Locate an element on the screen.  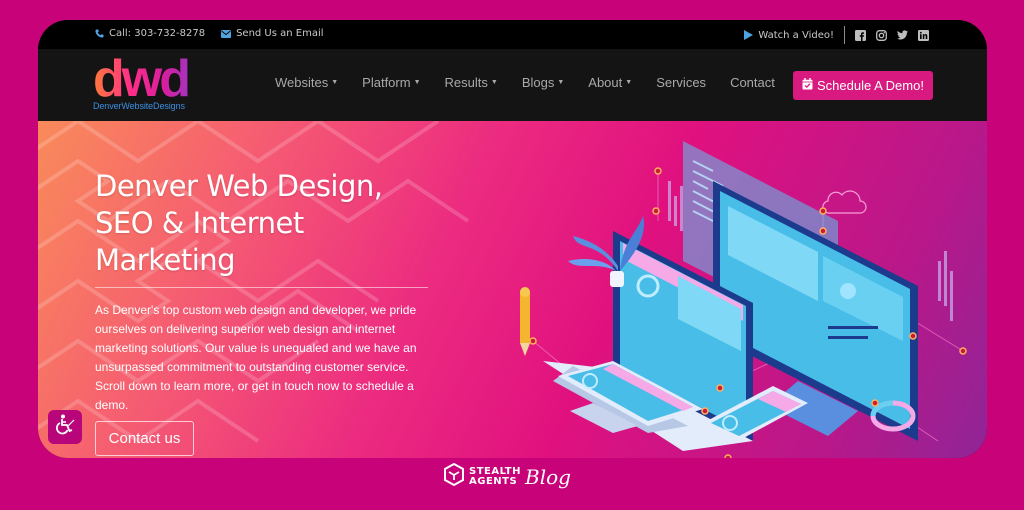
pencil is located at coordinates (525, 321).